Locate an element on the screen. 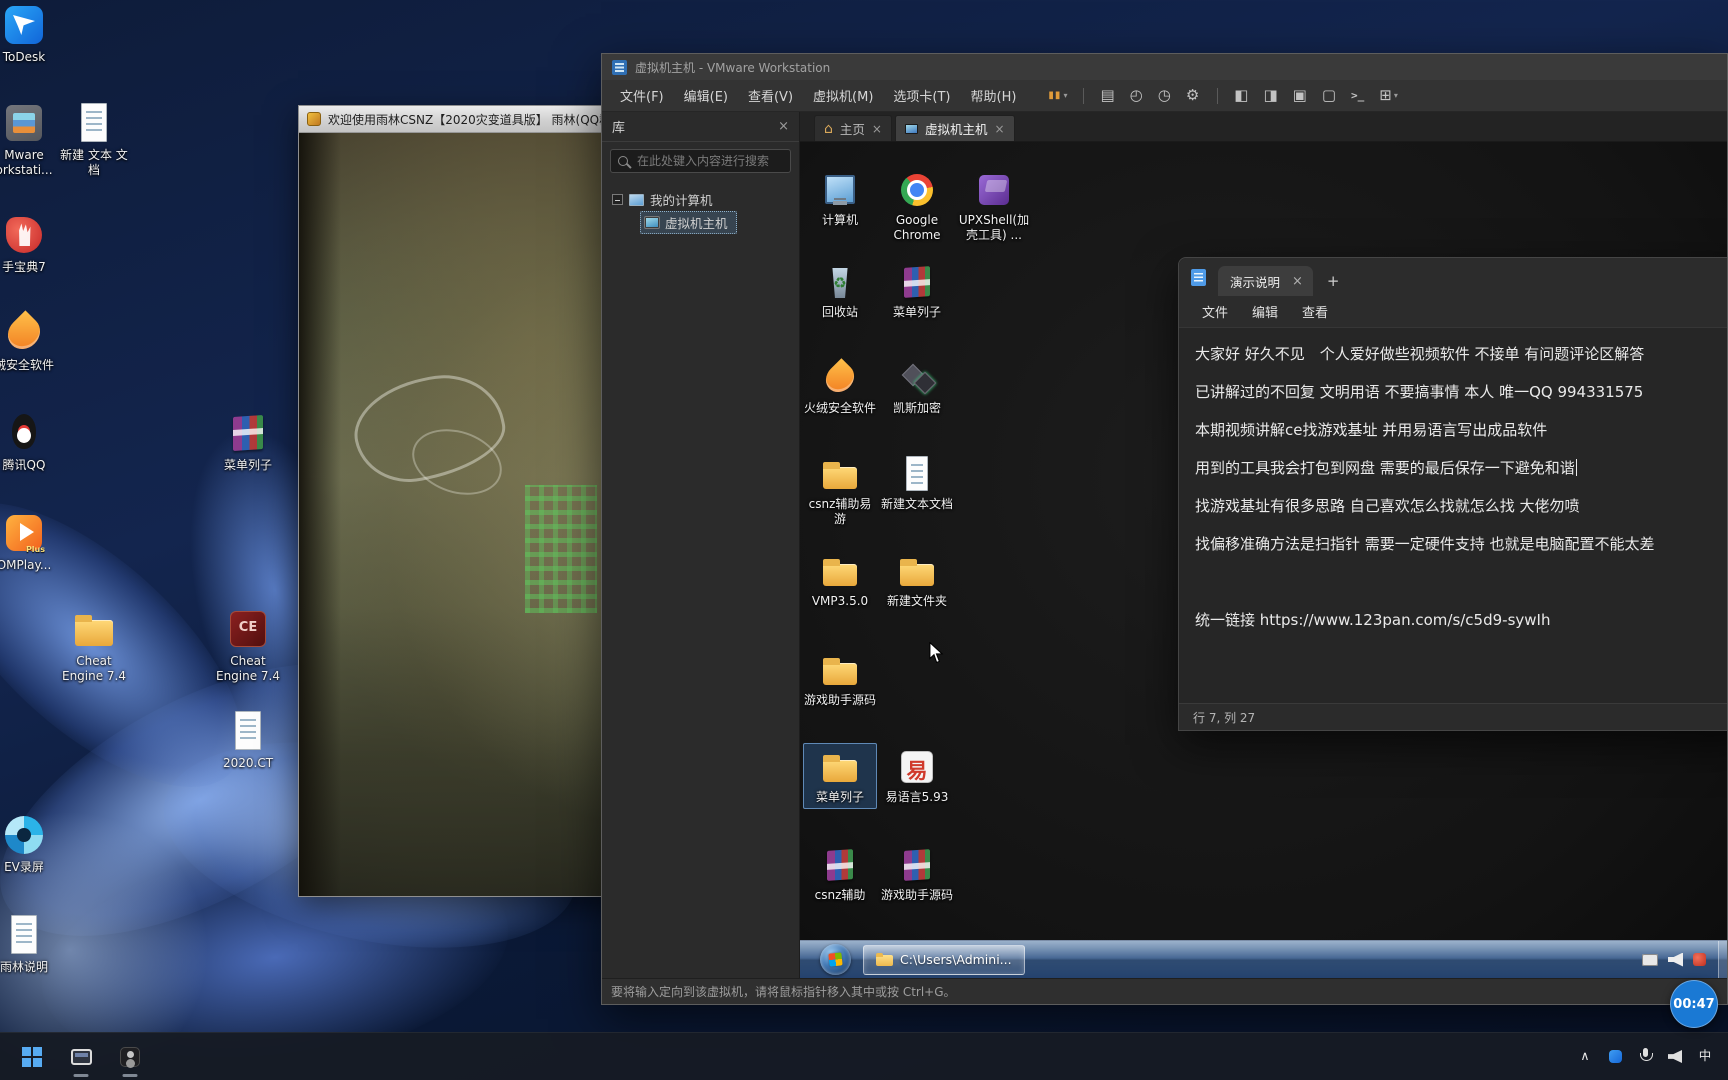 The image size is (1728, 1080). hidden-icons-button: ∧ is located at coordinates (1585, 1057).